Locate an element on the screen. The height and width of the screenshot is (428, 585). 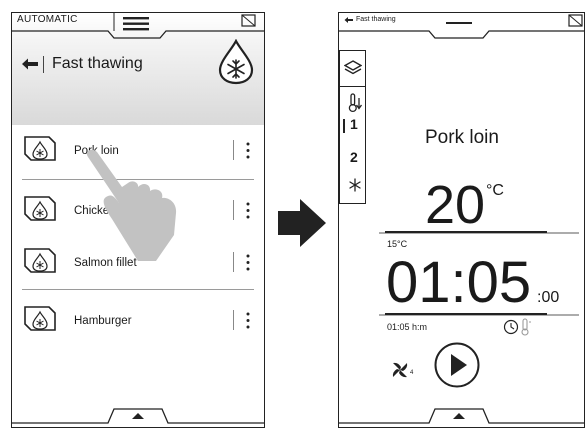
side-item-indicator is located at coordinates (344, 126).